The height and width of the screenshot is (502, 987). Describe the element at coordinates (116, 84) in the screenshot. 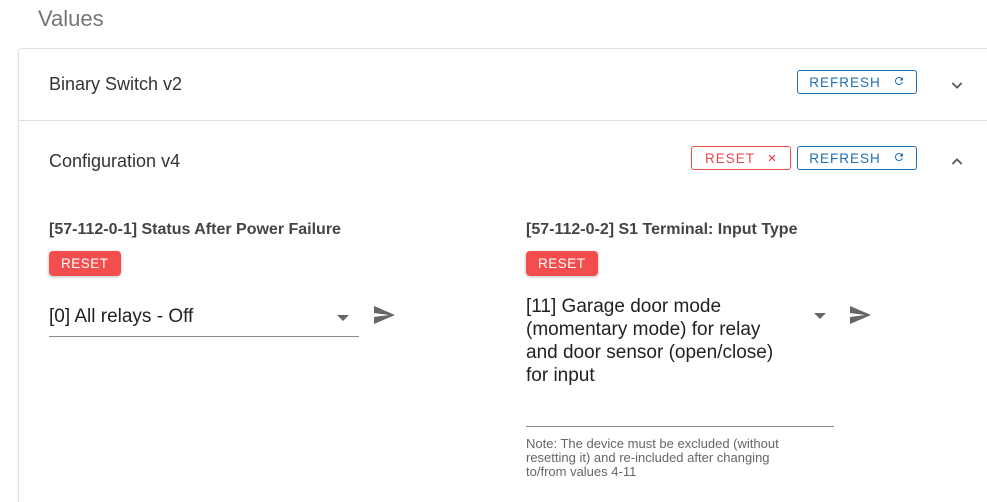

I see `commandclass-title: Binary Switch v2` at that location.